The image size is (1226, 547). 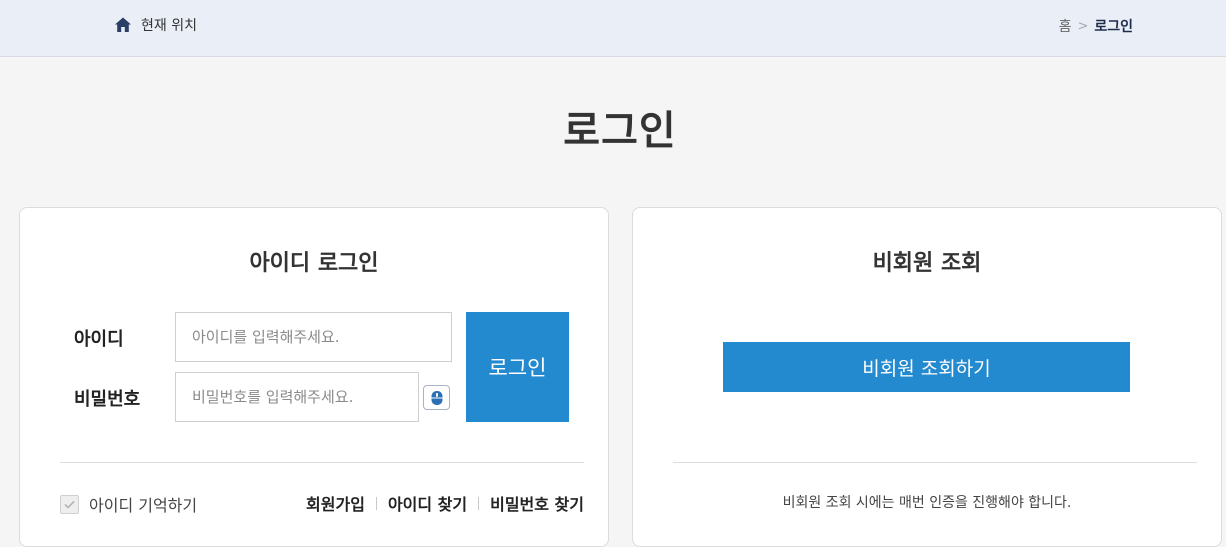 What do you see at coordinates (926, 367) in the screenshot?
I see `guest-order-button: 비회원 조회하기` at bounding box center [926, 367].